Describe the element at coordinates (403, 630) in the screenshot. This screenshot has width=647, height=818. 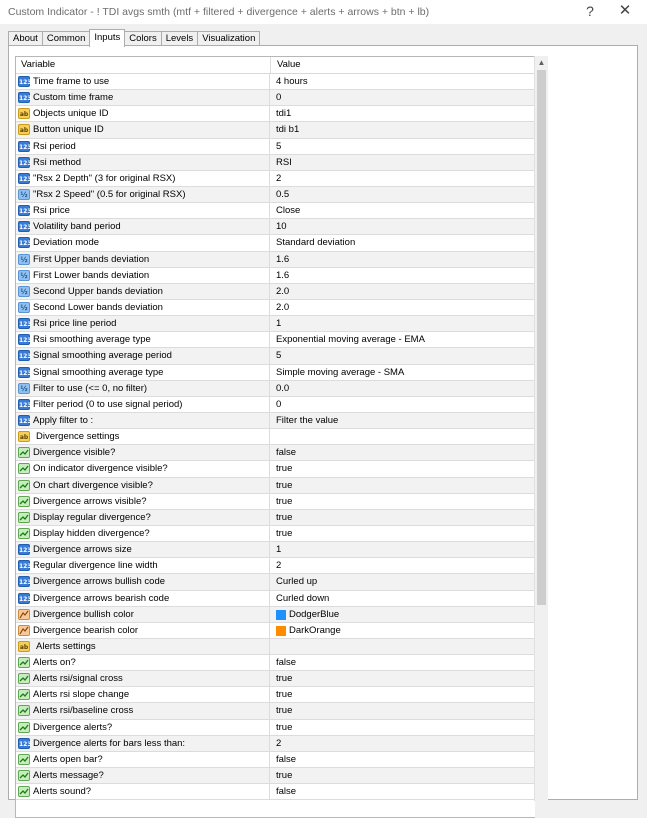
I see `value-cell: DarkOrange` at that location.